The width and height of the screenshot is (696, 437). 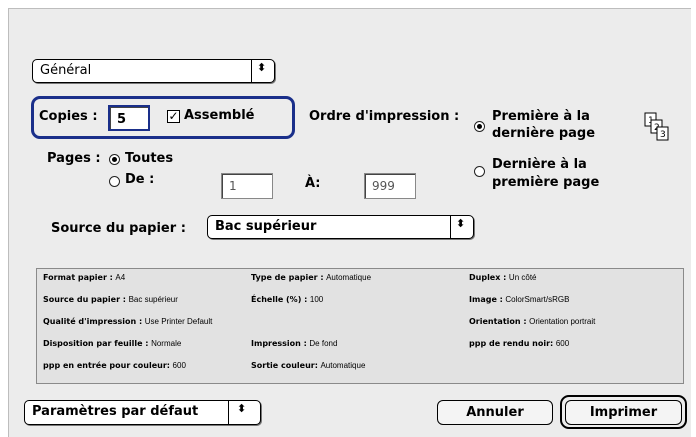 What do you see at coordinates (247, 186) in the screenshot?
I see `pages-from-input: 1` at bounding box center [247, 186].